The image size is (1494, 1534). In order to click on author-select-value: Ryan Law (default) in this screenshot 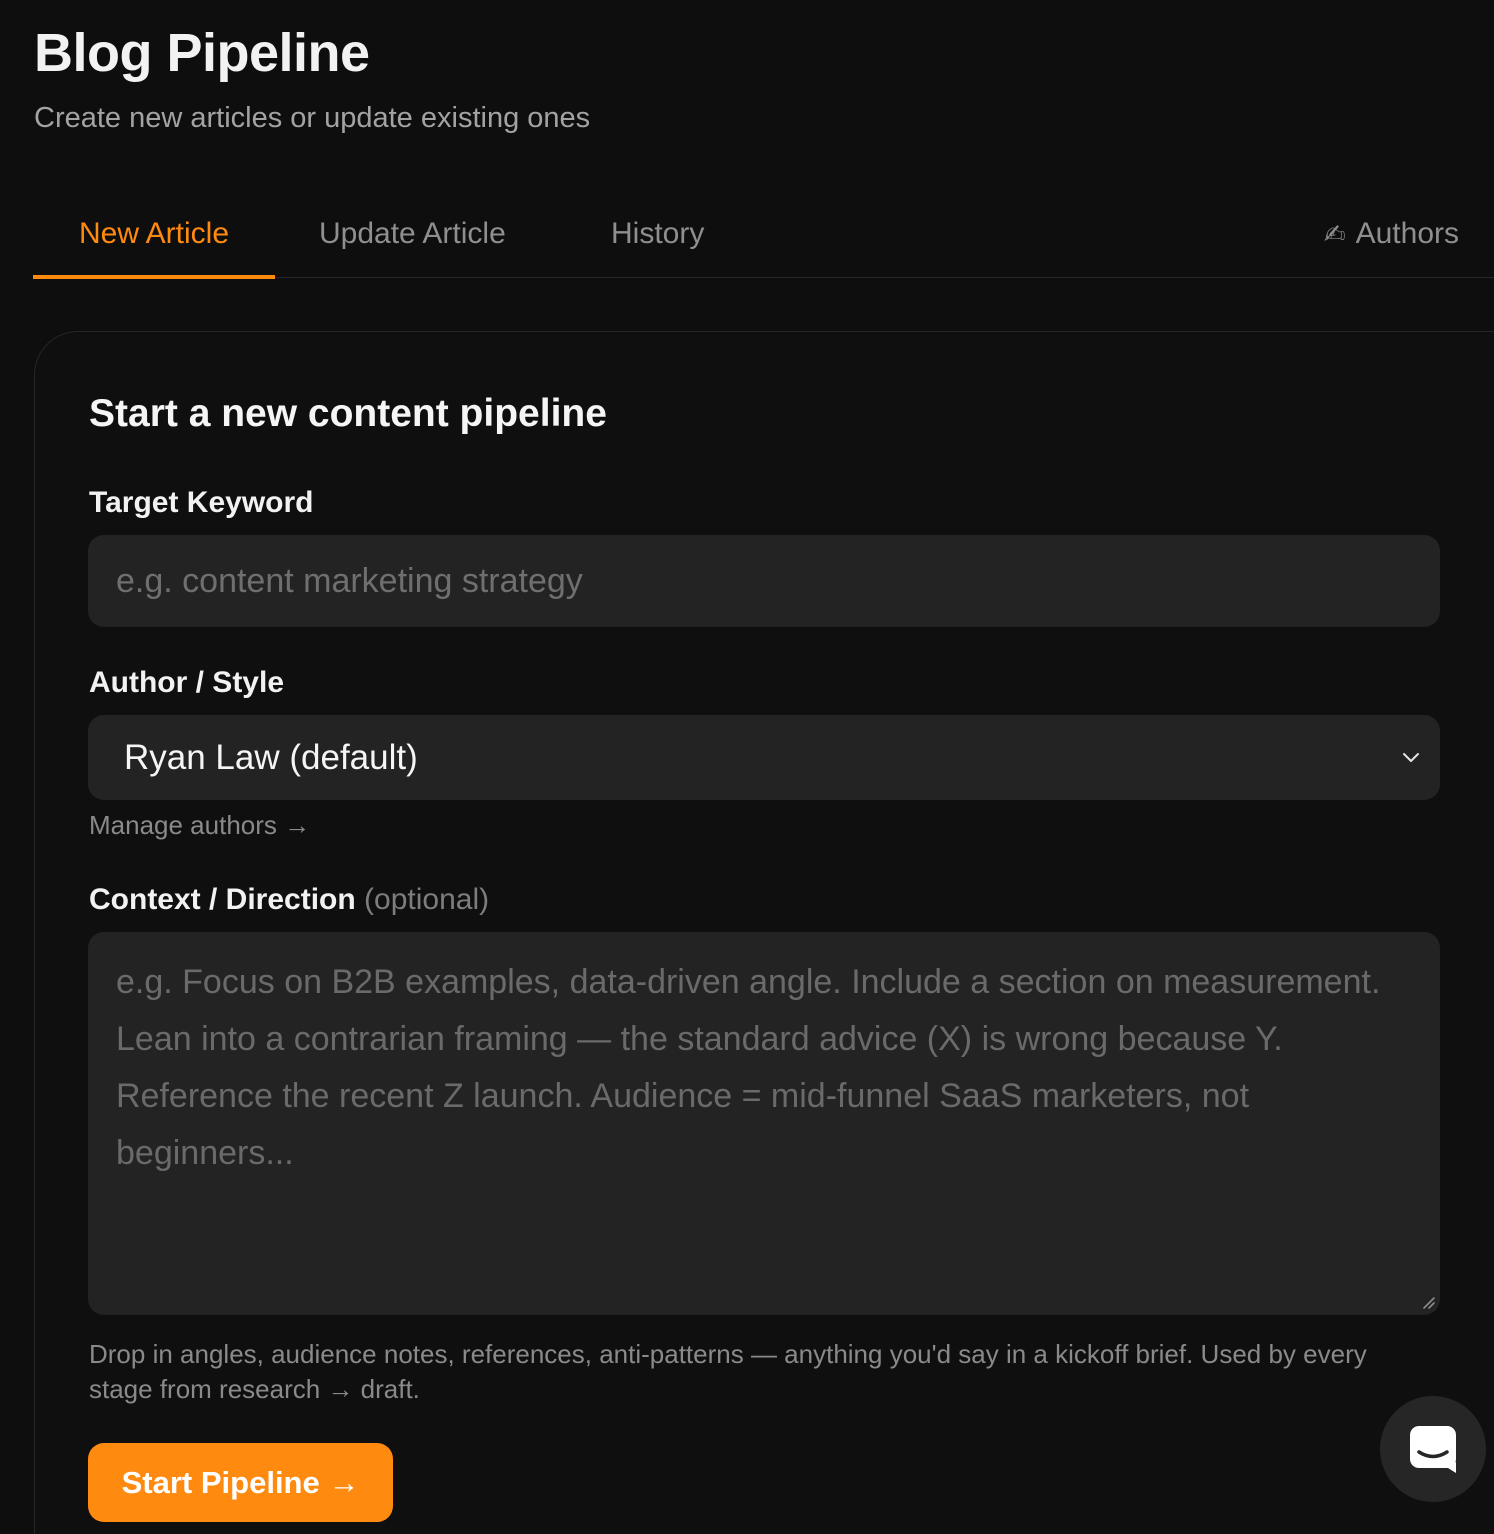, I will do `click(271, 757)`.